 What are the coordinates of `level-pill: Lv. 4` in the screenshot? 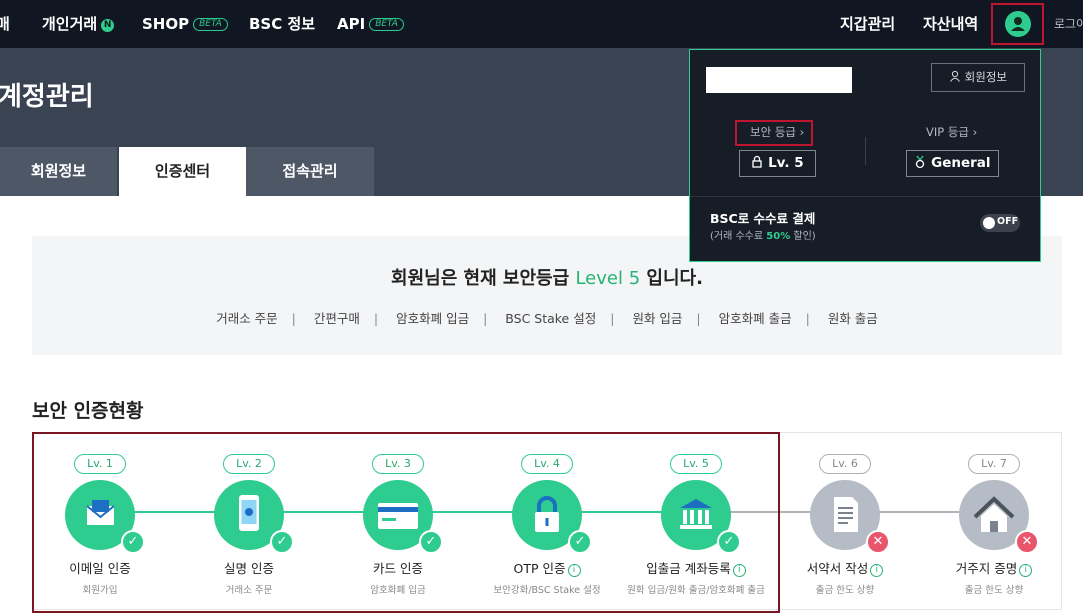 It's located at (547, 464).